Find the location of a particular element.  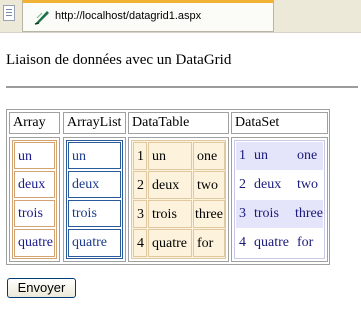

dataset-fr: deux is located at coordinates (268, 184).